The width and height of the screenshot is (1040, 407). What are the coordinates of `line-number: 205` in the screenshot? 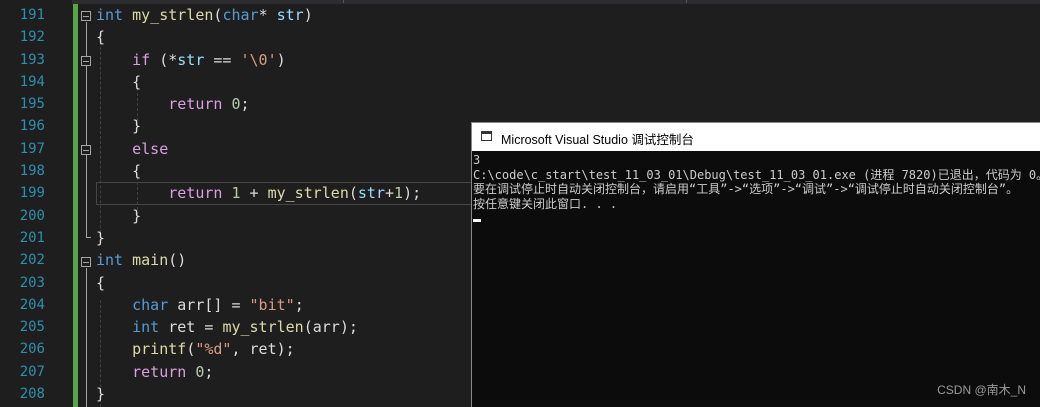 It's located at (32, 327).